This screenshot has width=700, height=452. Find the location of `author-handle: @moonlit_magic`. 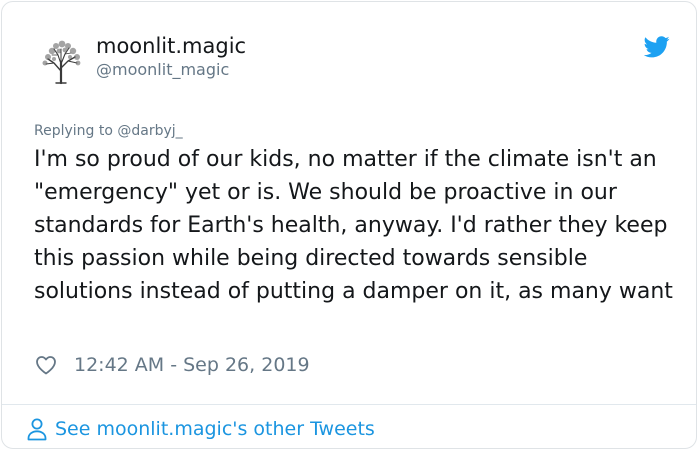

author-handle: @moonlit_magic is located at coordinates (162, 70).